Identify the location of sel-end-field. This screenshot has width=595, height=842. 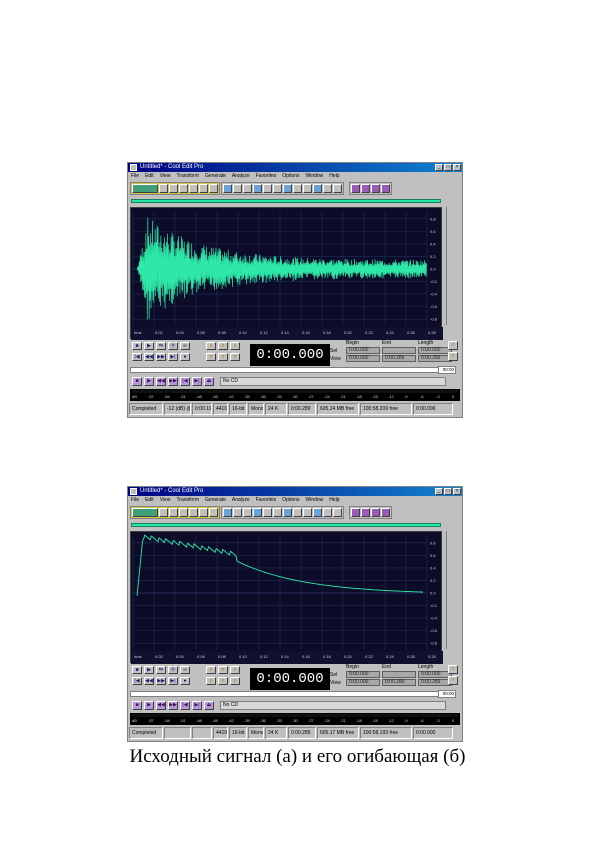
(399, 350).